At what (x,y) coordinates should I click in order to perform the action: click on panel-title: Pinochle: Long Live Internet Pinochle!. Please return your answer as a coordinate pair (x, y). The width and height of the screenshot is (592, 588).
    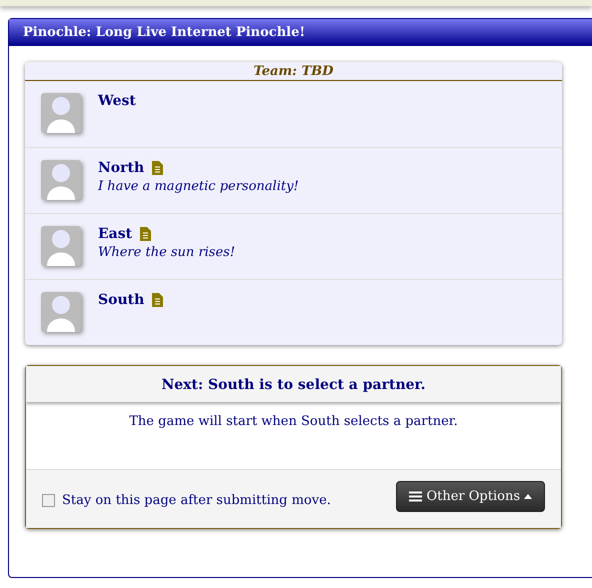
    Looking at the image, I should click on (164, 32).